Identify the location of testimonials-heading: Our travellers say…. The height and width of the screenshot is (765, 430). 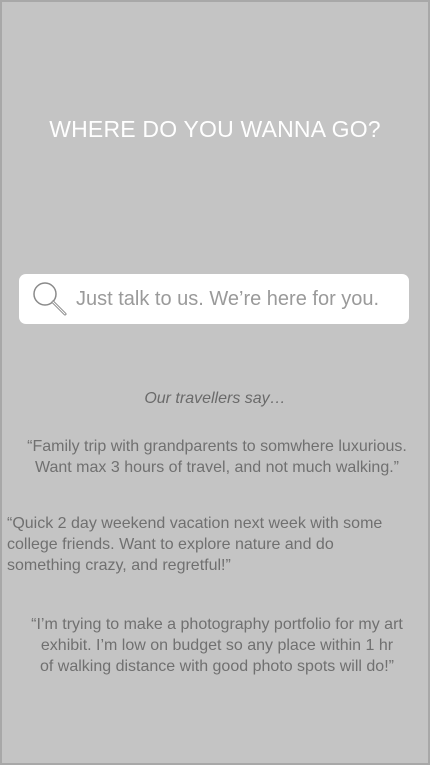
(215, 398).